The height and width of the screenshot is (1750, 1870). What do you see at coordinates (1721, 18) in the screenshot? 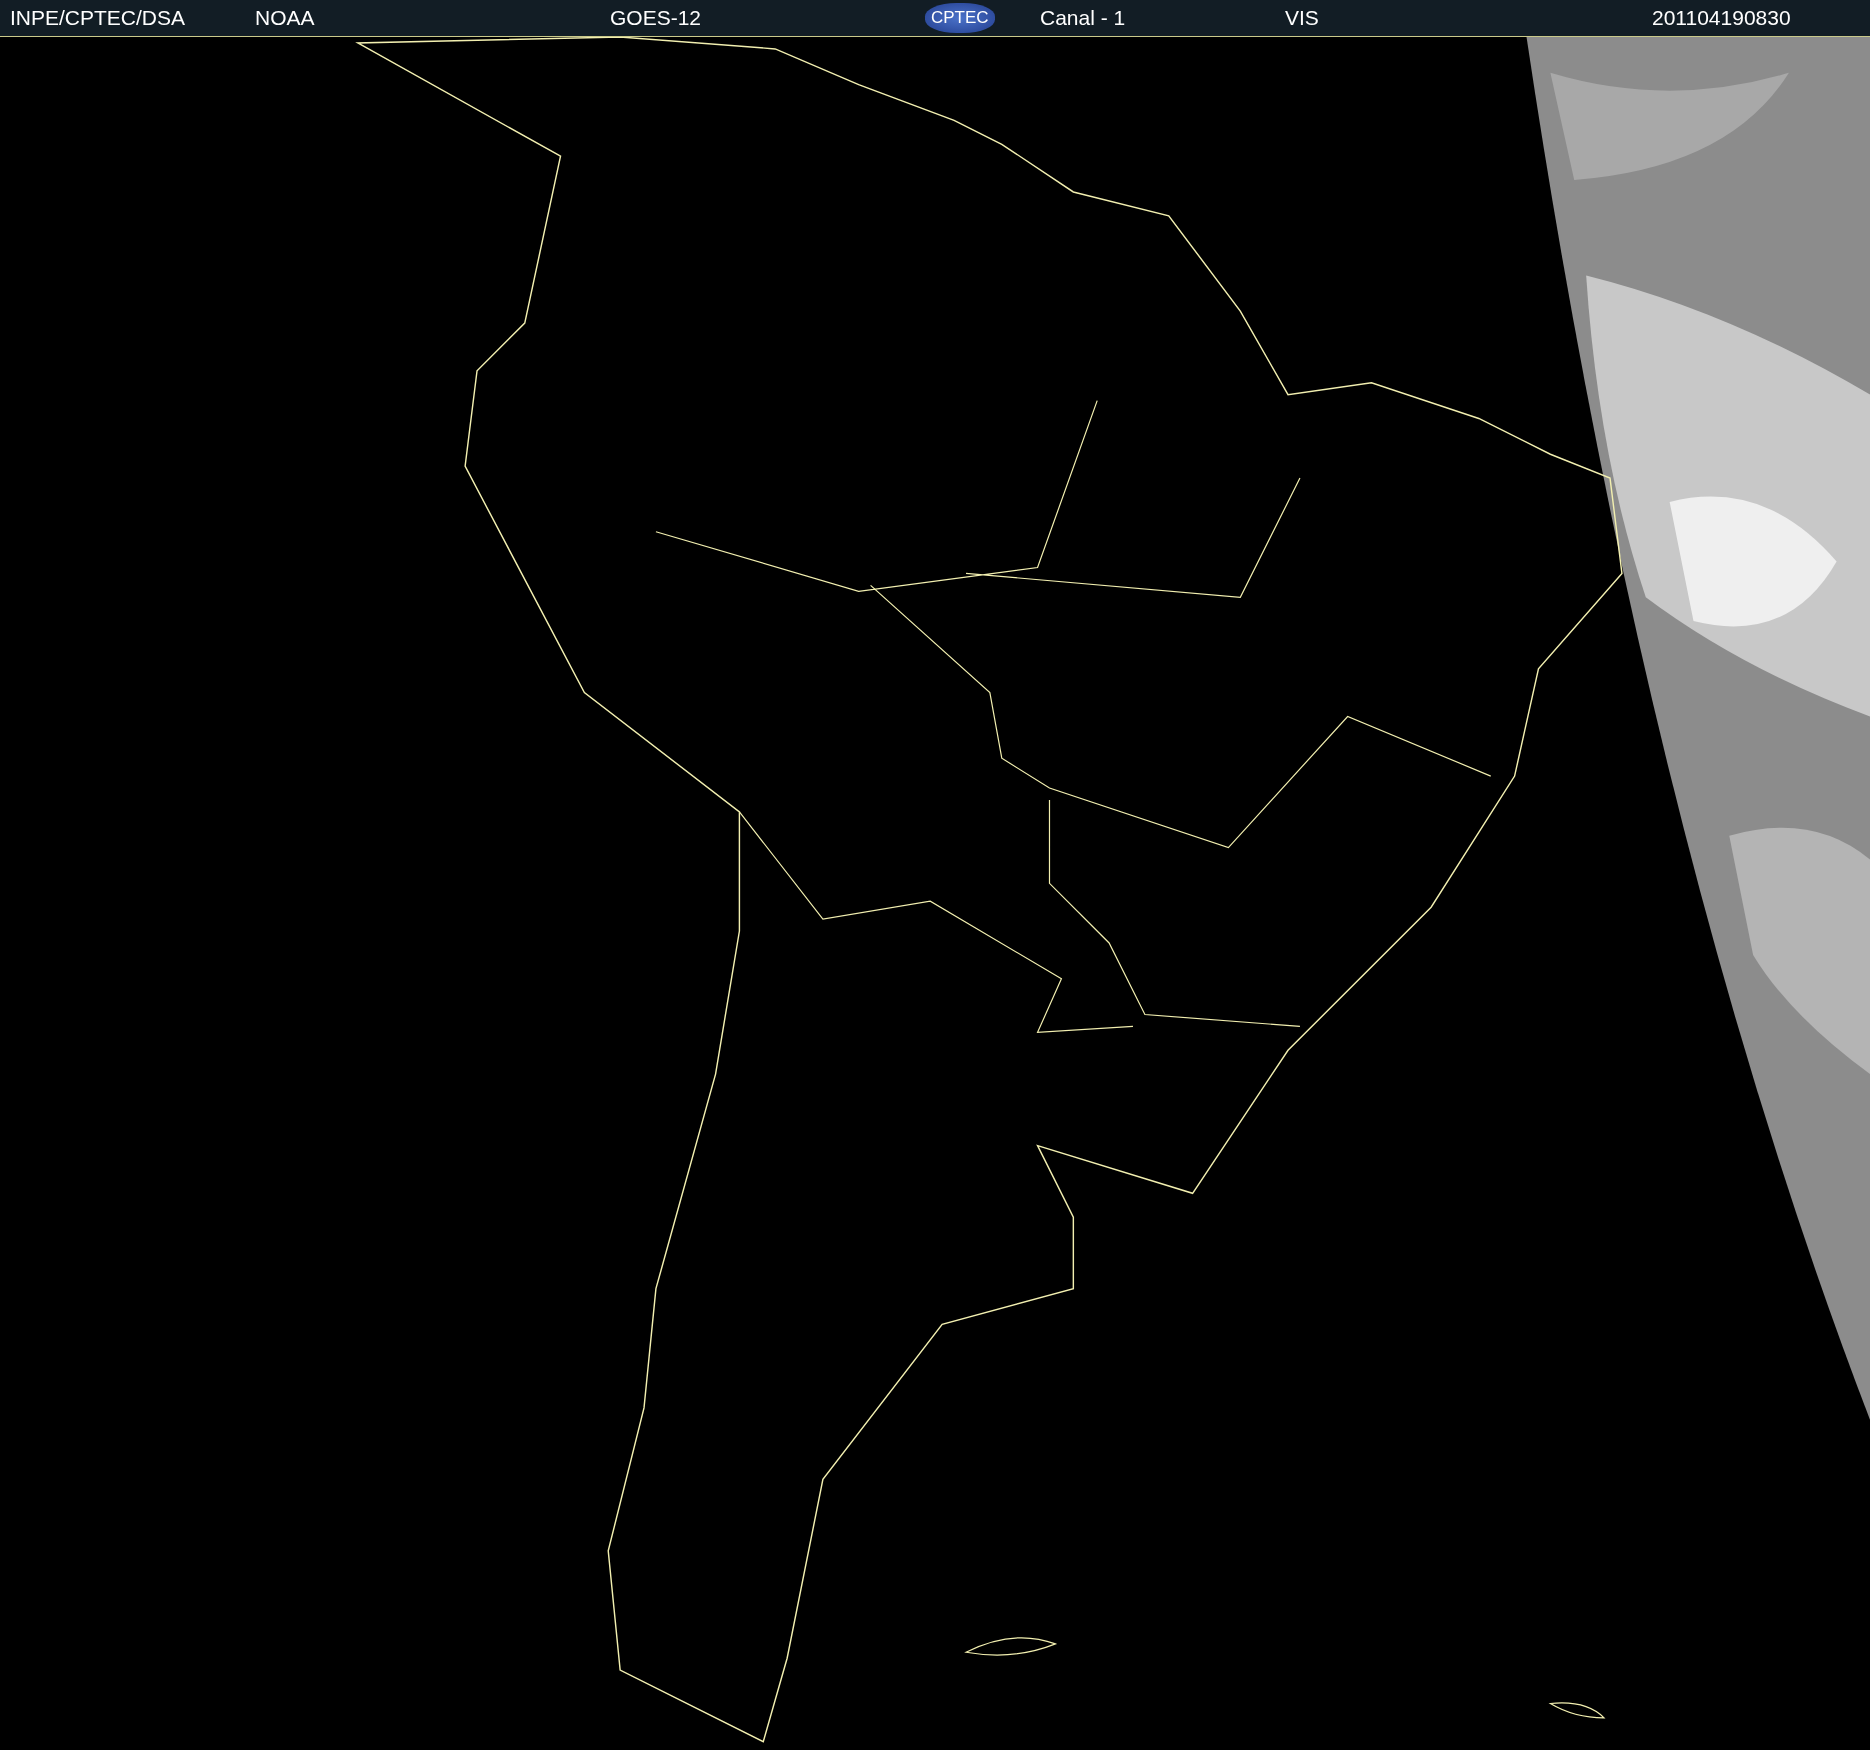
I see `header-label: 201104190830` at bounding box center [1721, 18].